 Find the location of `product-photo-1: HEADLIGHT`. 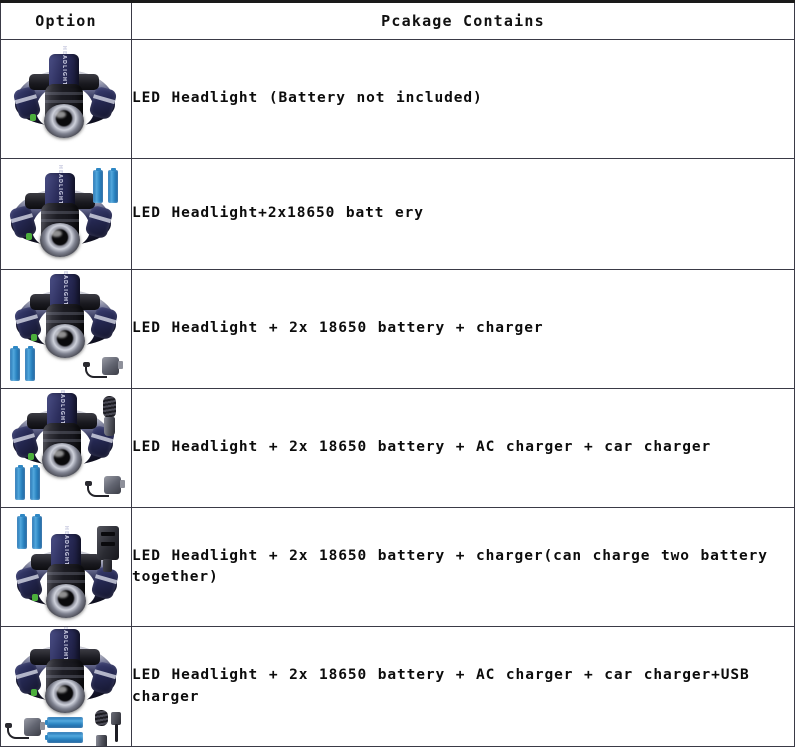

product-photo-1: HEADLIGHT is located at coordinates (65, 99).